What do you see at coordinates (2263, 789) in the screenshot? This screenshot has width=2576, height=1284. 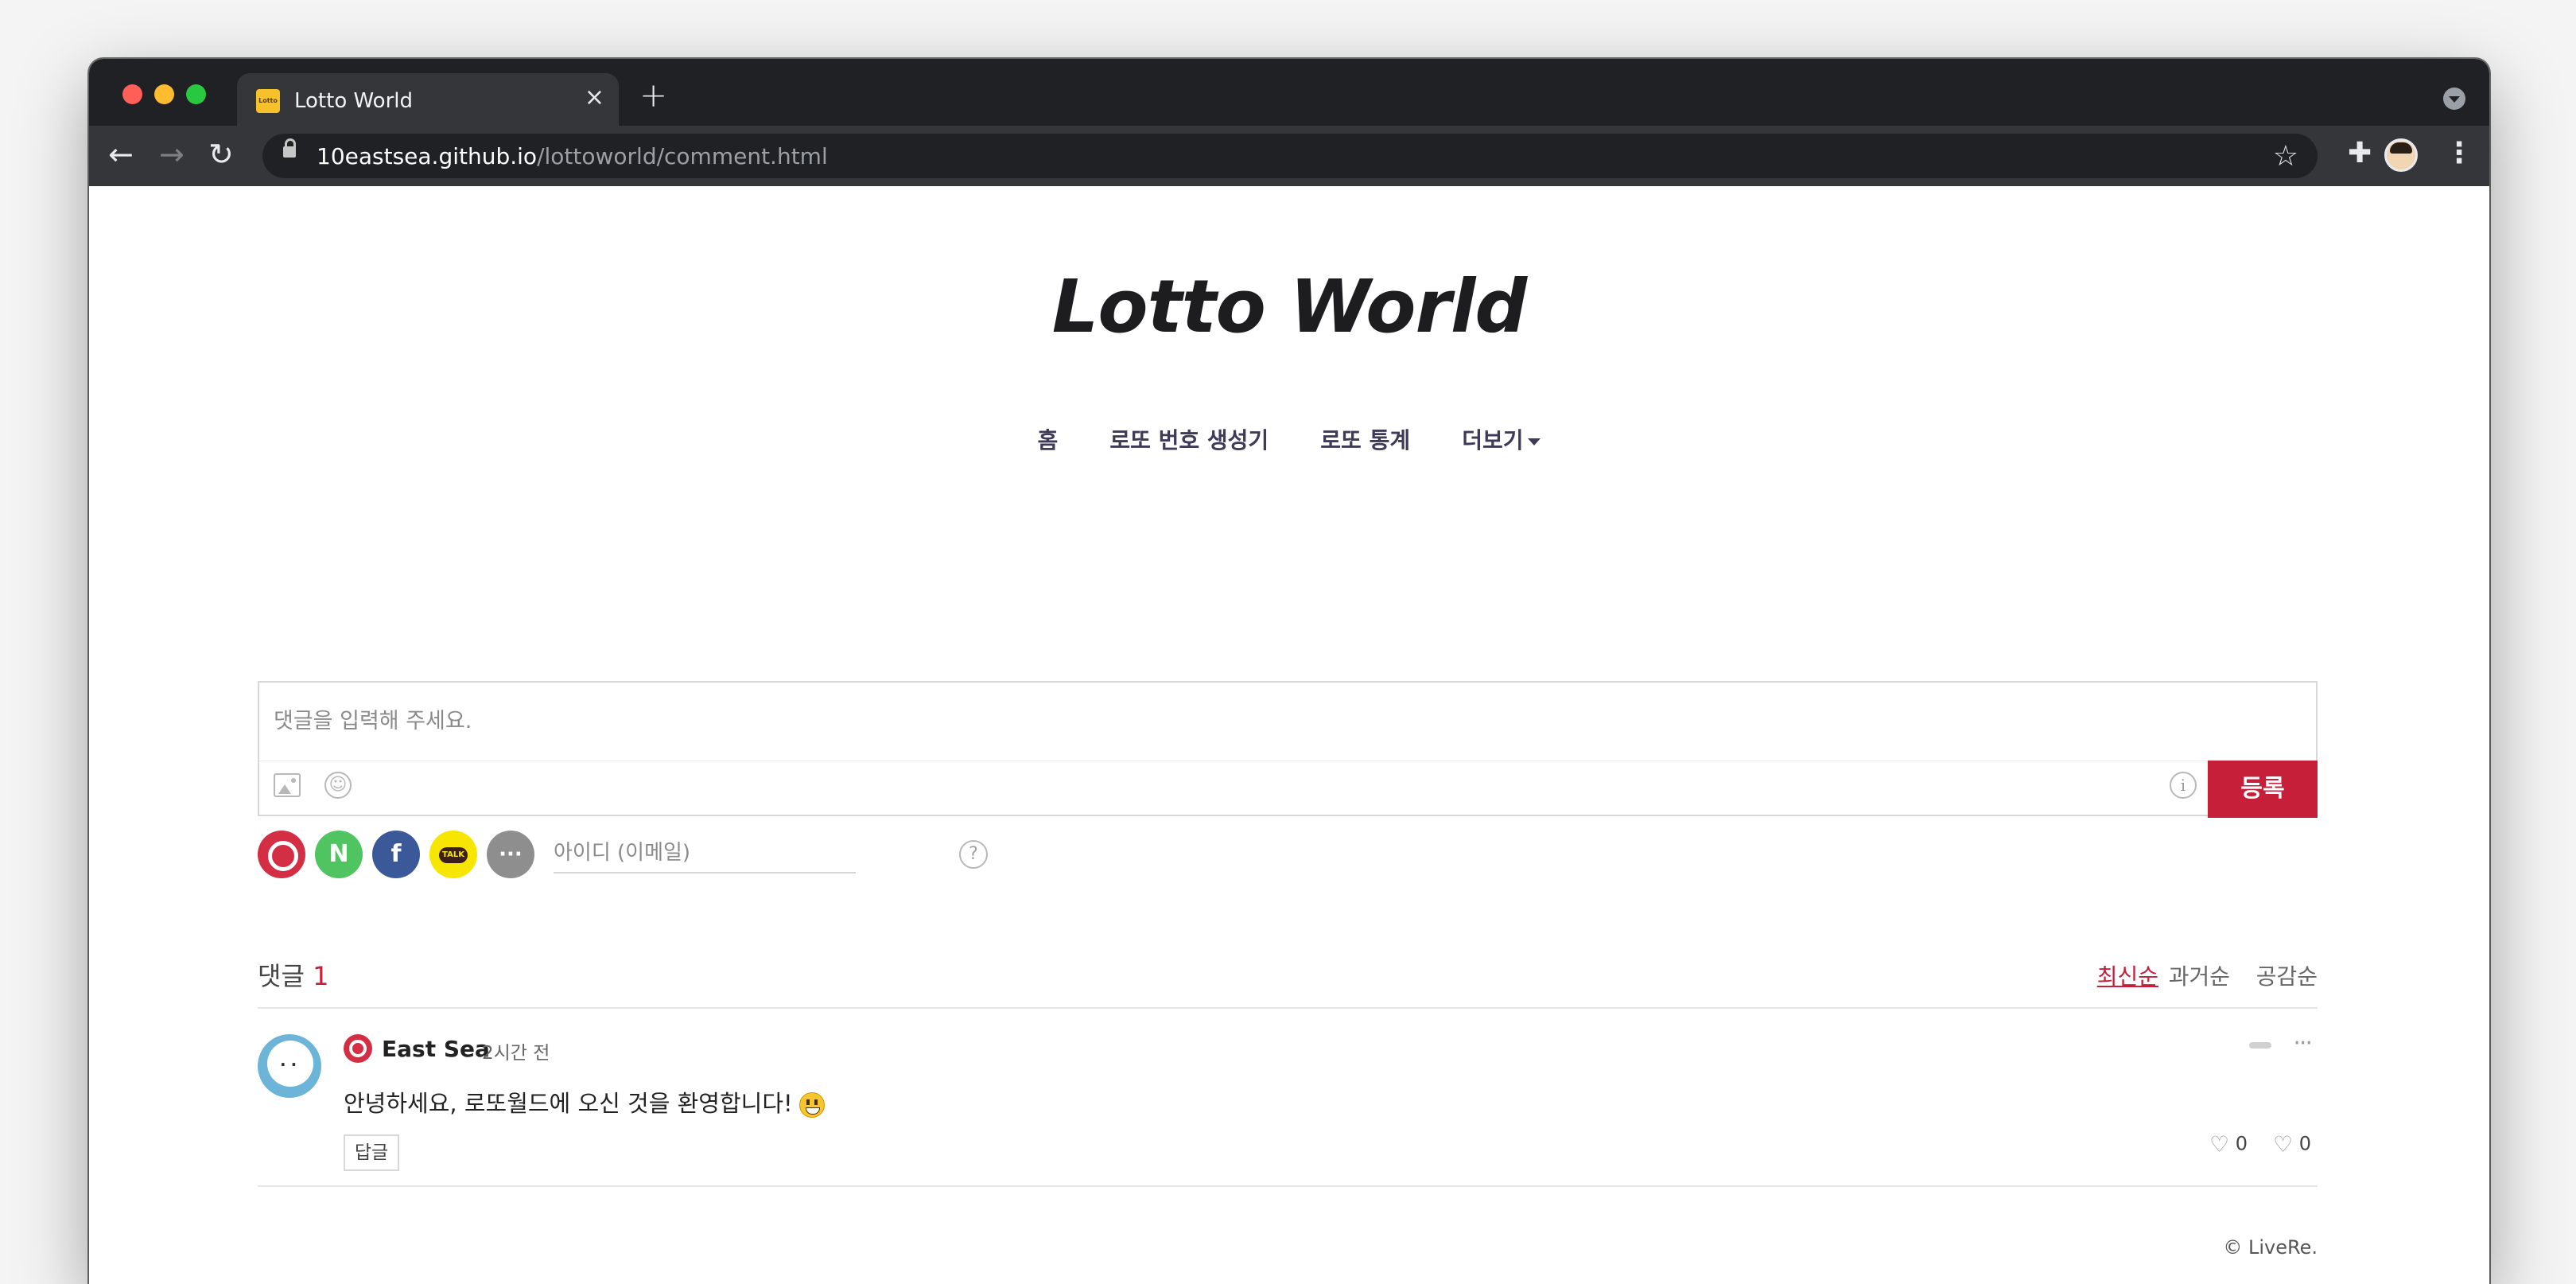 I see `submit-button: 등록` at bounding box center [2263, 789].